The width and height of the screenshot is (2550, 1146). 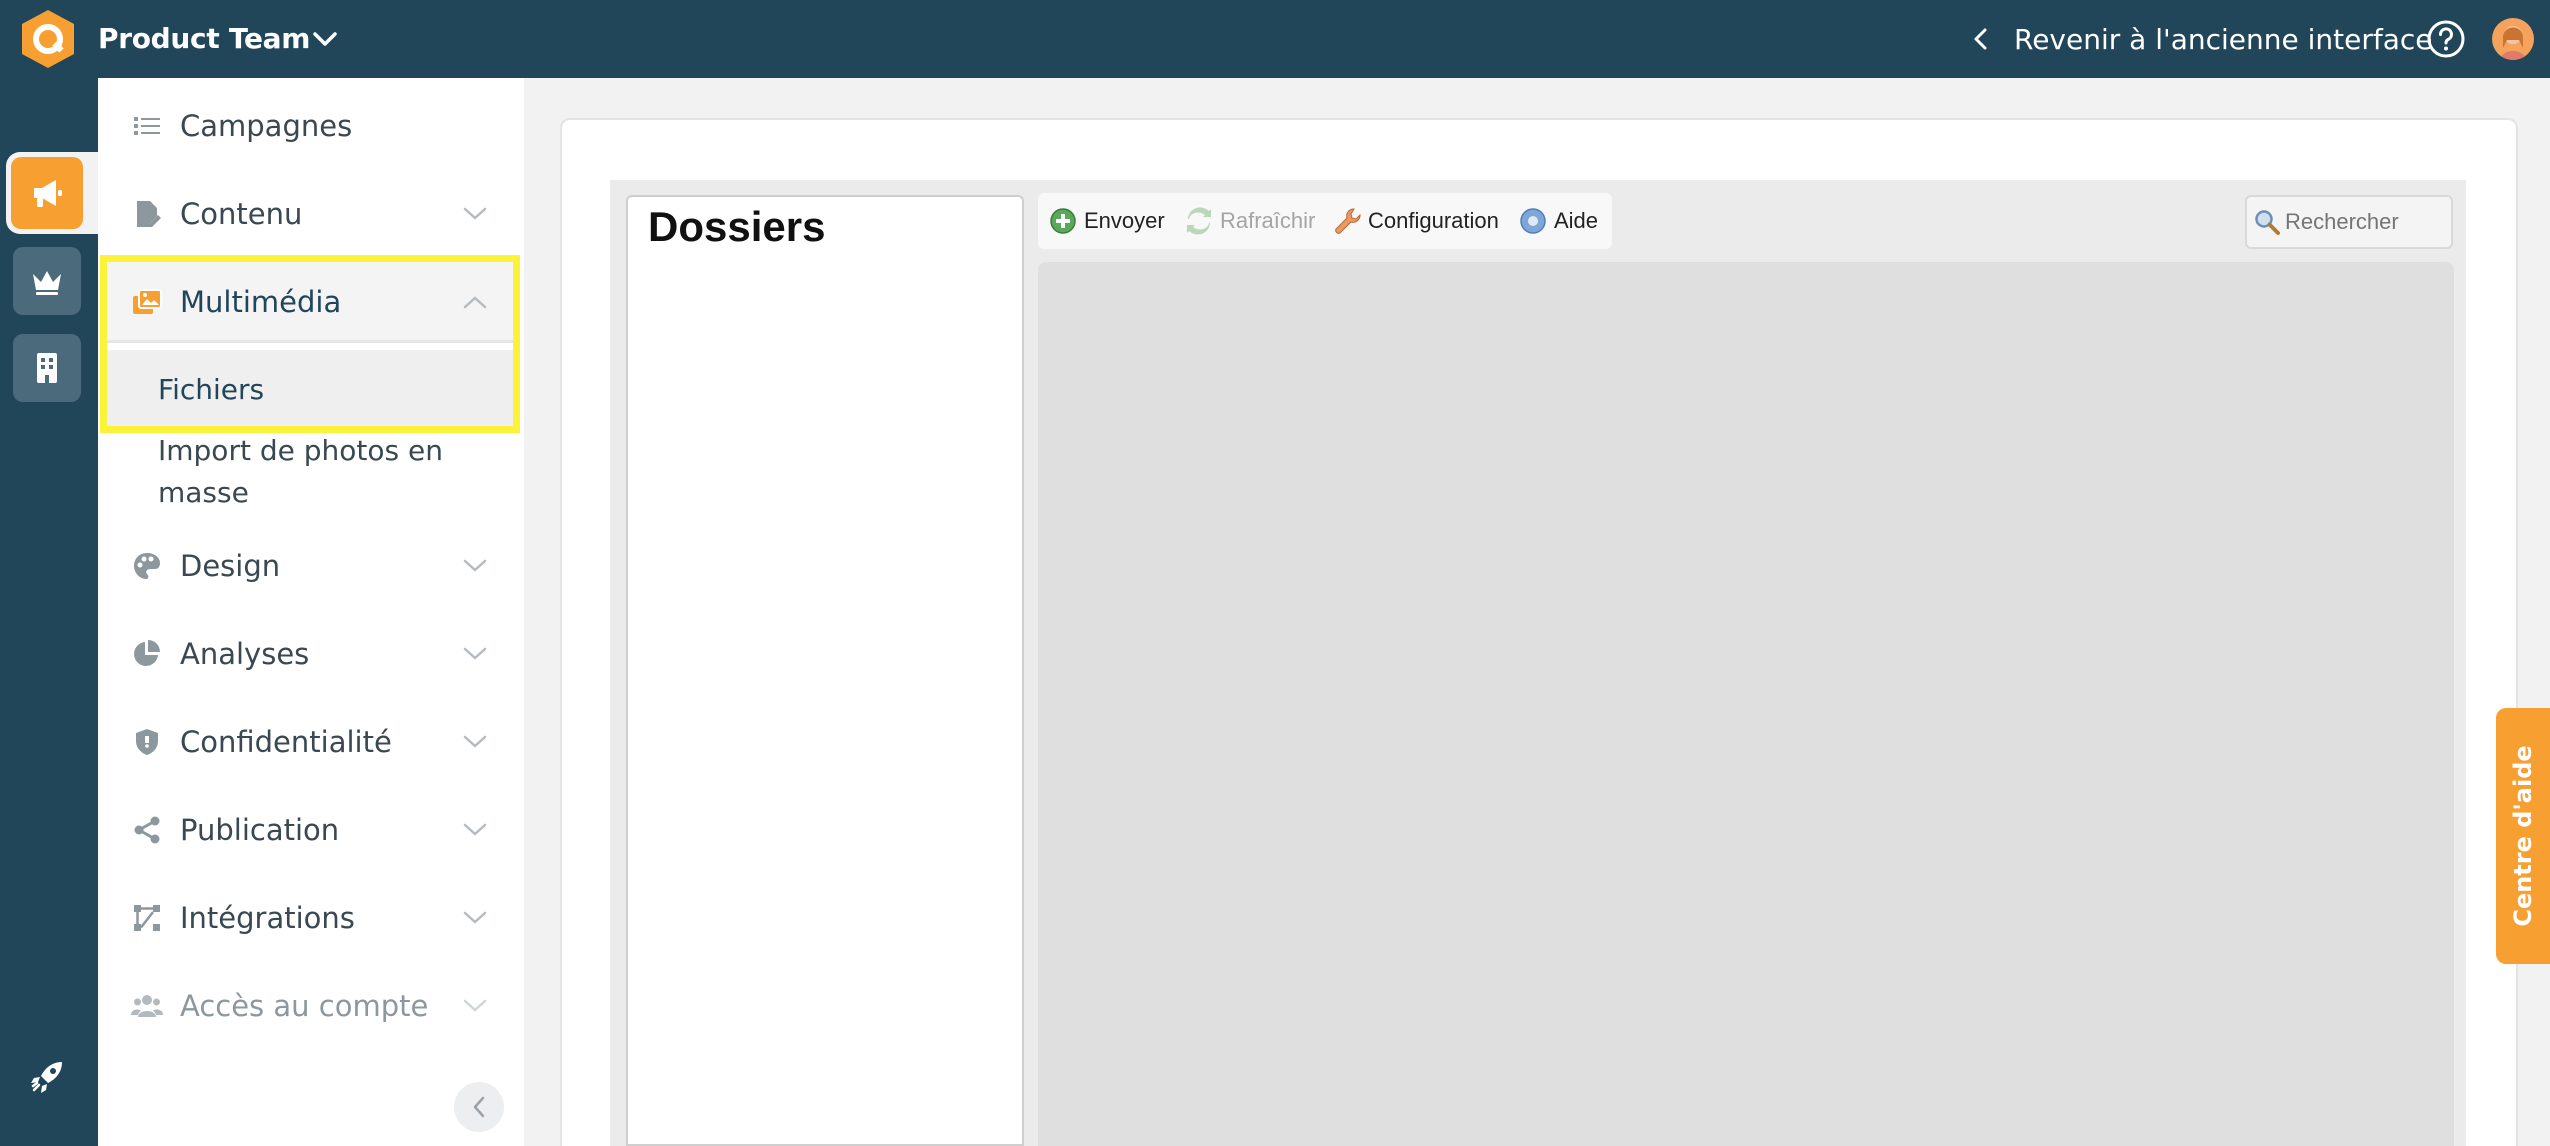 What do you see at coordinates (147, 654) in the screenshot?
I see `pie-chart-icon` at bounding box center [147, 654].